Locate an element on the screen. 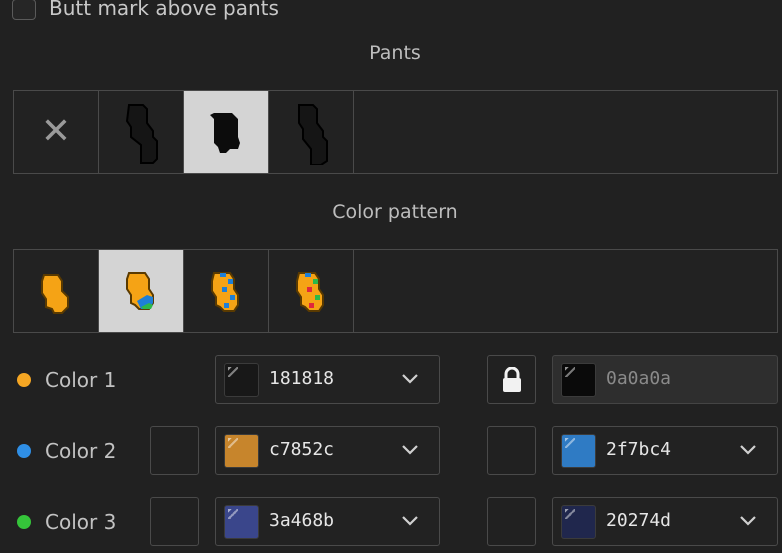 This screenshot has width=782, height=553. color-2-secondary-hex: 2f7bc4 is located at coordinates (639, 449).